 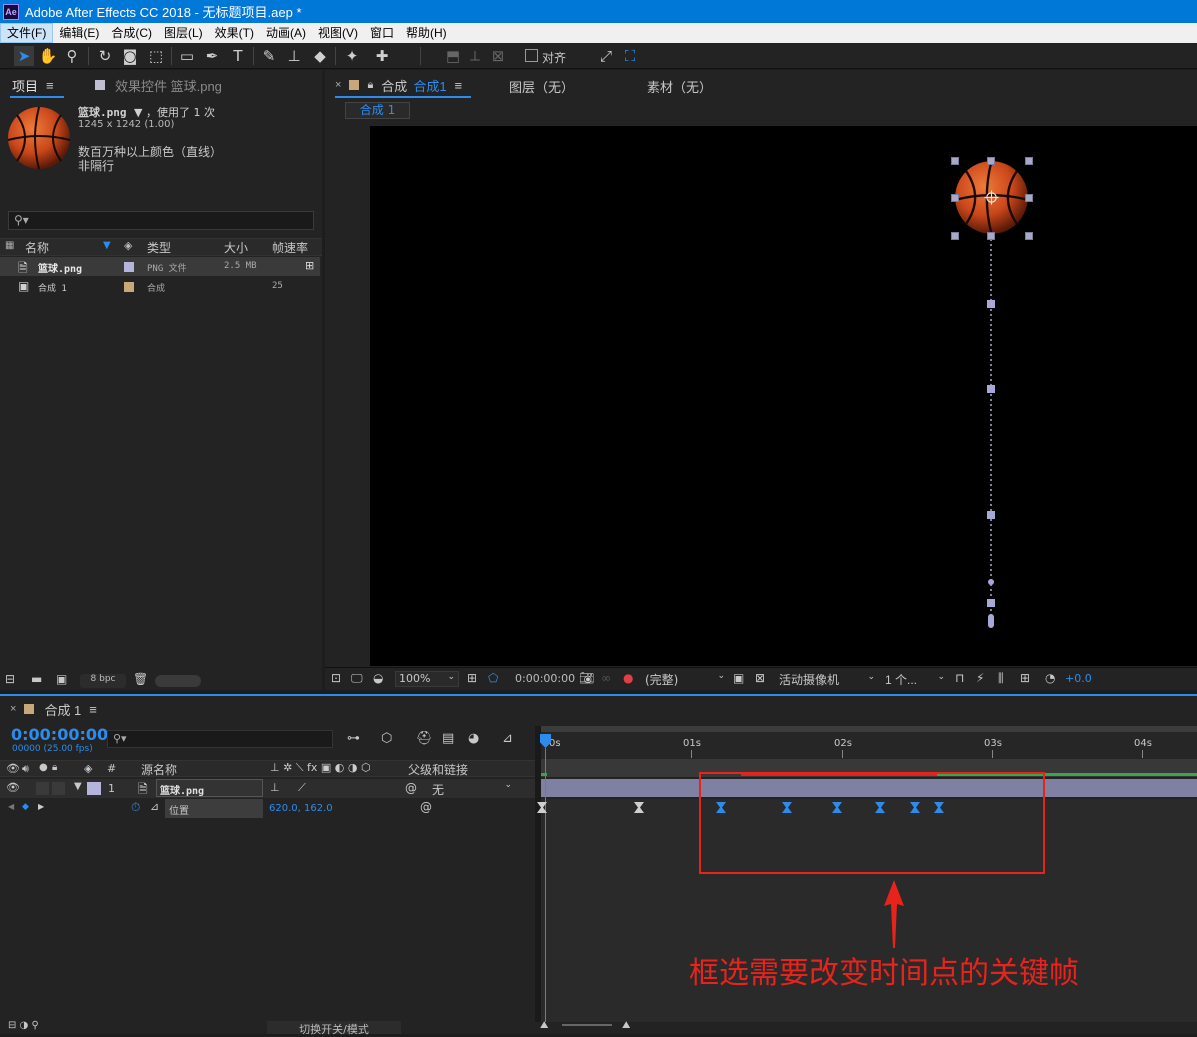 What do you see at coordinates (869, 745) in the screenshot?
I see `time-ruler: 0s 01s 02s 03s 04s` at bounding box center [869, 745].